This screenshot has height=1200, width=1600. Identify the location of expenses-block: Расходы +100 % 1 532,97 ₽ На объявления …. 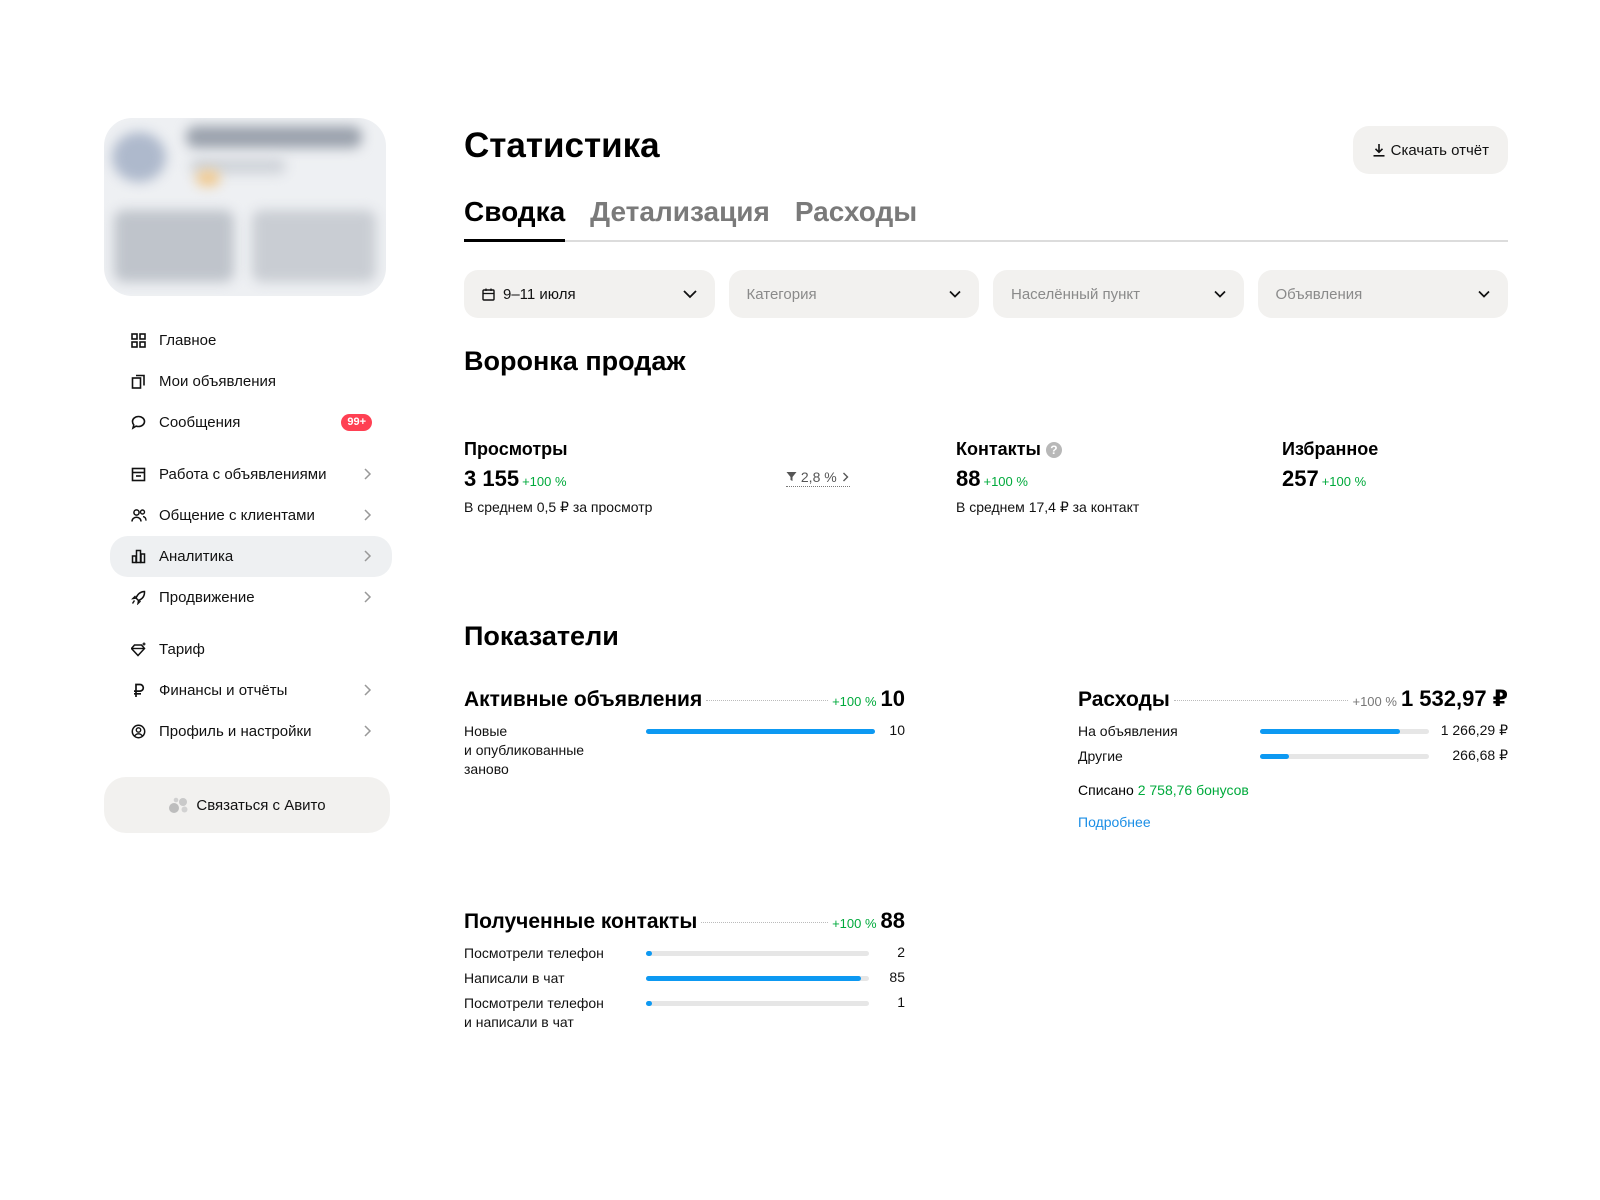
(1293, 759).